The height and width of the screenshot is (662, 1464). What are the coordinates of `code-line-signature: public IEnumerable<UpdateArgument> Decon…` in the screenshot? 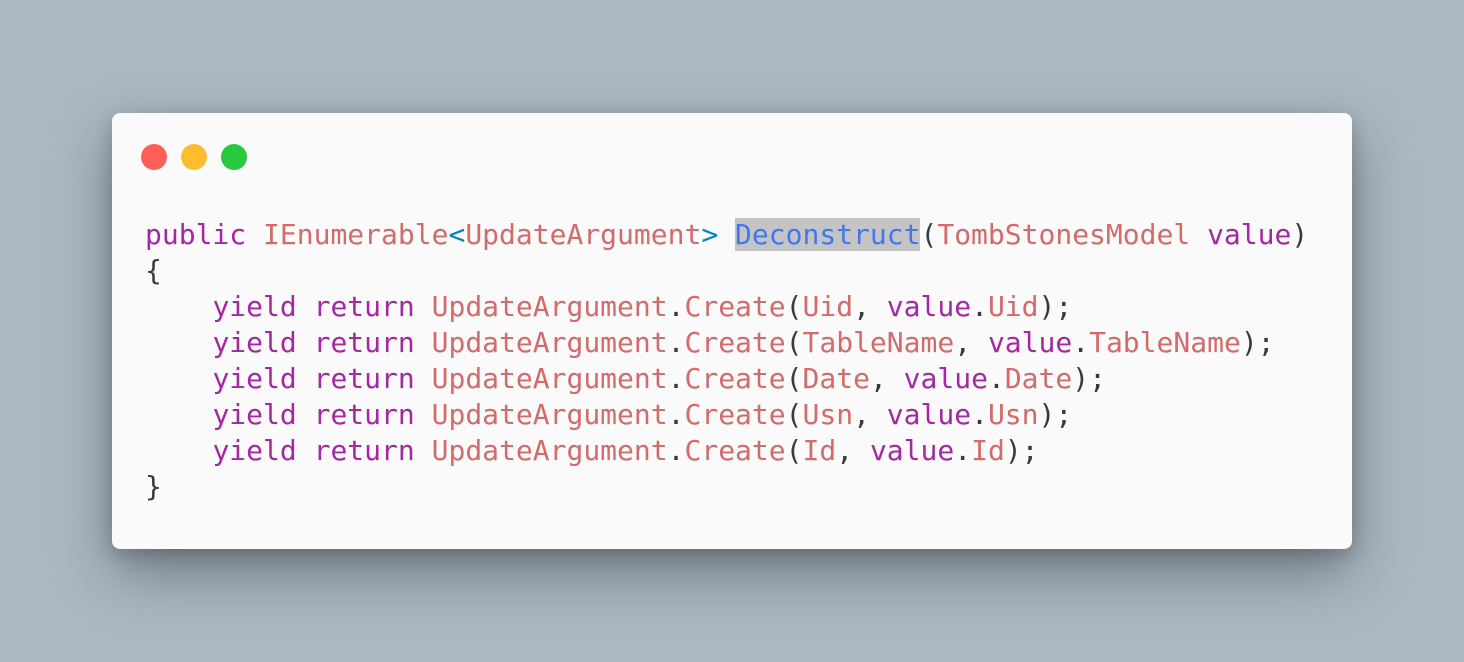 It's located at (726, 235).